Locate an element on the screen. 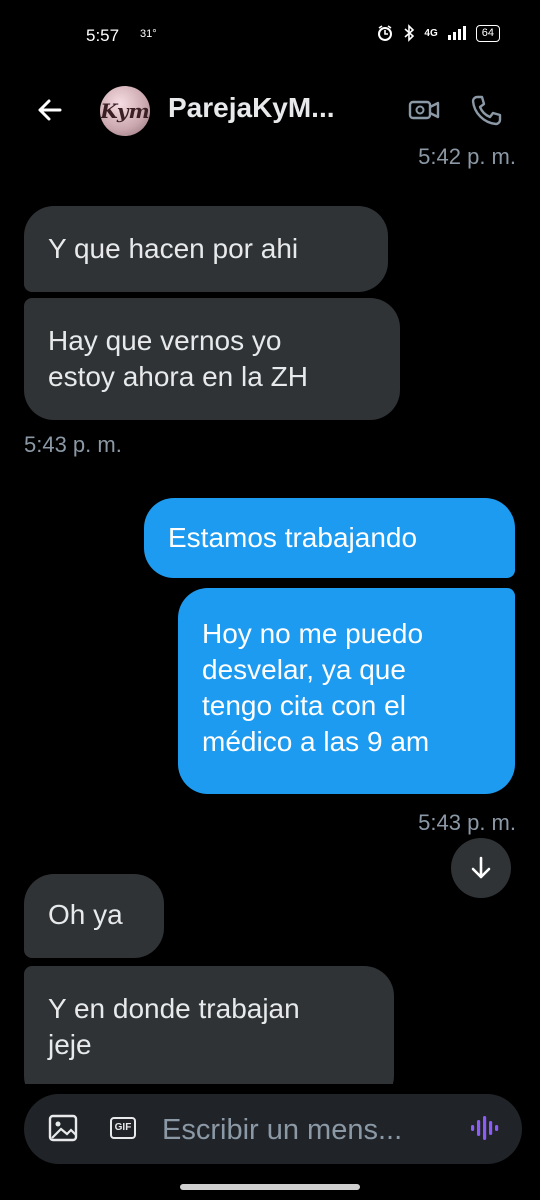 The width and height of the screenshot is (540, 1200). status-icons: 4G 64 is located at coordinates (438, 33).